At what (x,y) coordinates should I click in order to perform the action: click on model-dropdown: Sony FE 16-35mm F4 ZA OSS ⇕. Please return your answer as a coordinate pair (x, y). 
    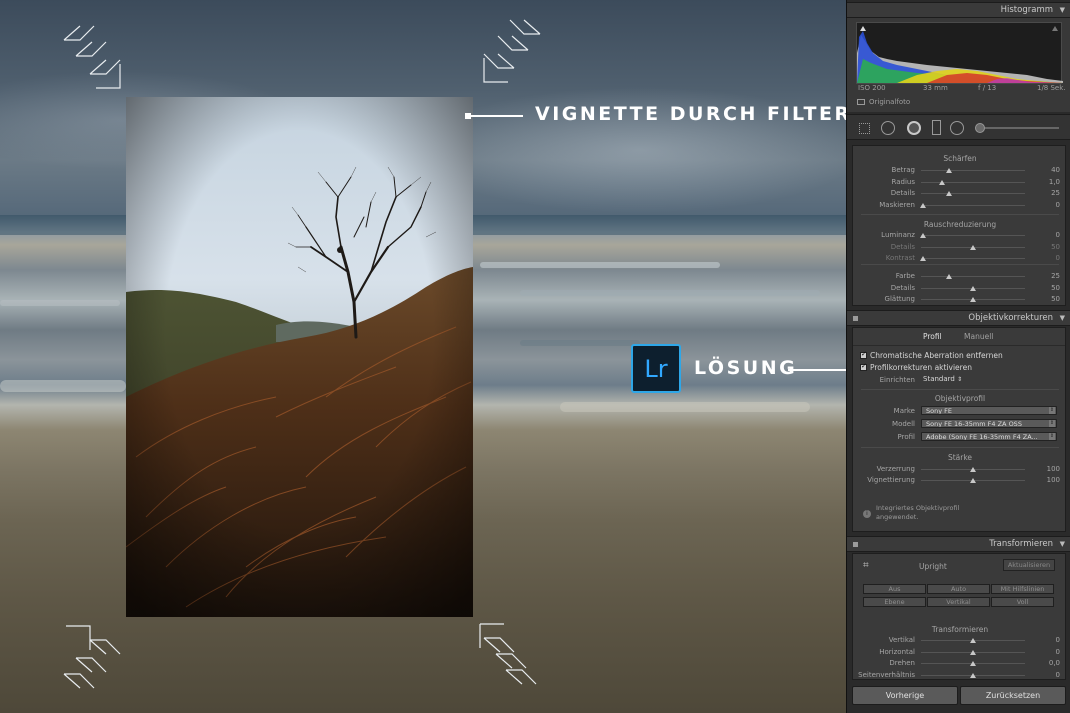
    Looking at the image, I should click on (989, 423).